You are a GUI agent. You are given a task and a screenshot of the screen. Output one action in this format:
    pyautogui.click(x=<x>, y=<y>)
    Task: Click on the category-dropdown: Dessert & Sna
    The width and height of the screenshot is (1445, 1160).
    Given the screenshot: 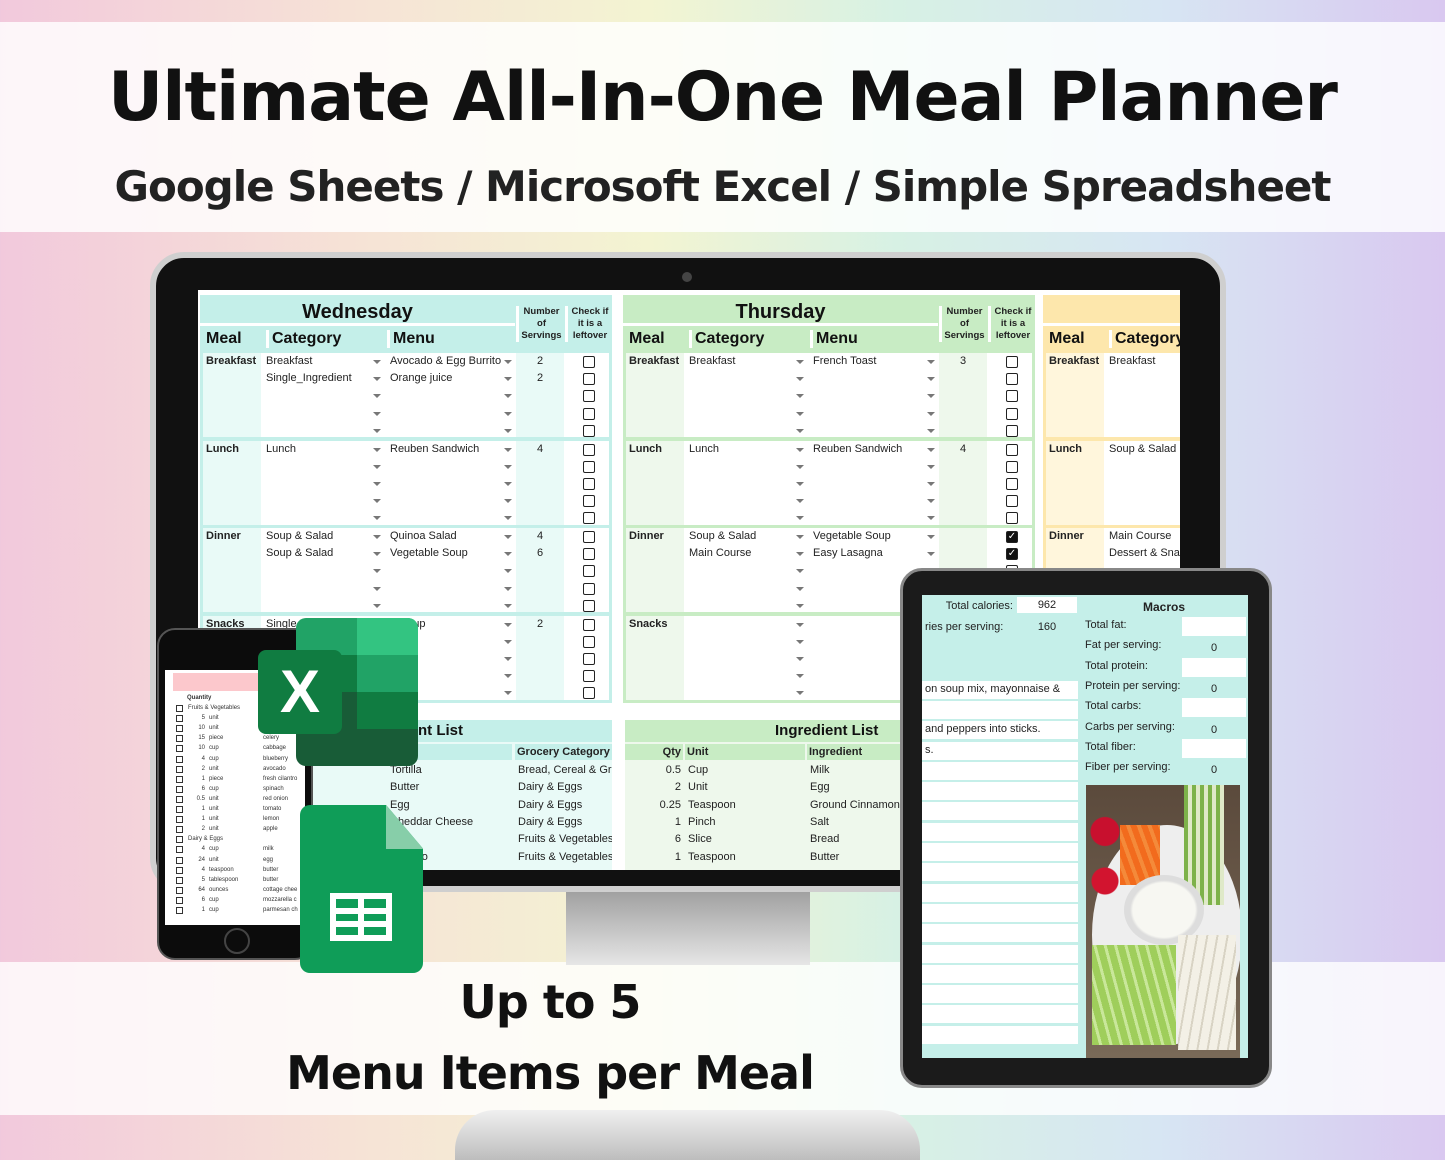 What is the action you would take?
    pyautogui.click(x=1144, y=553)
    